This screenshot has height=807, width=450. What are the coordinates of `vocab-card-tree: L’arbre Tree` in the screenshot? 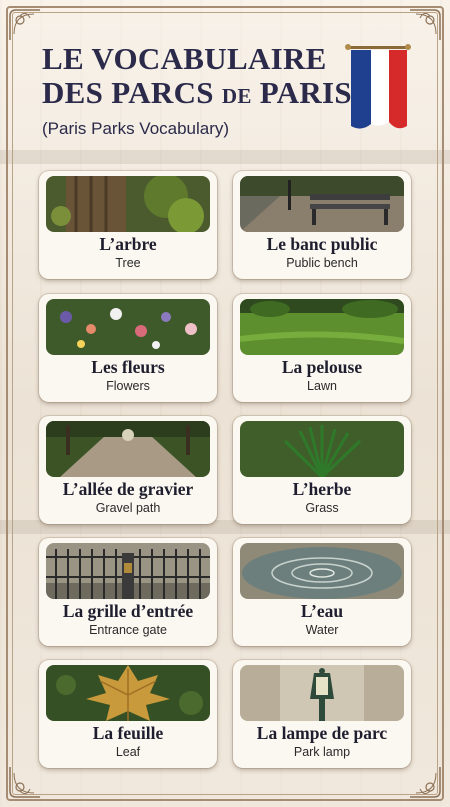 It's located at (128, 225).